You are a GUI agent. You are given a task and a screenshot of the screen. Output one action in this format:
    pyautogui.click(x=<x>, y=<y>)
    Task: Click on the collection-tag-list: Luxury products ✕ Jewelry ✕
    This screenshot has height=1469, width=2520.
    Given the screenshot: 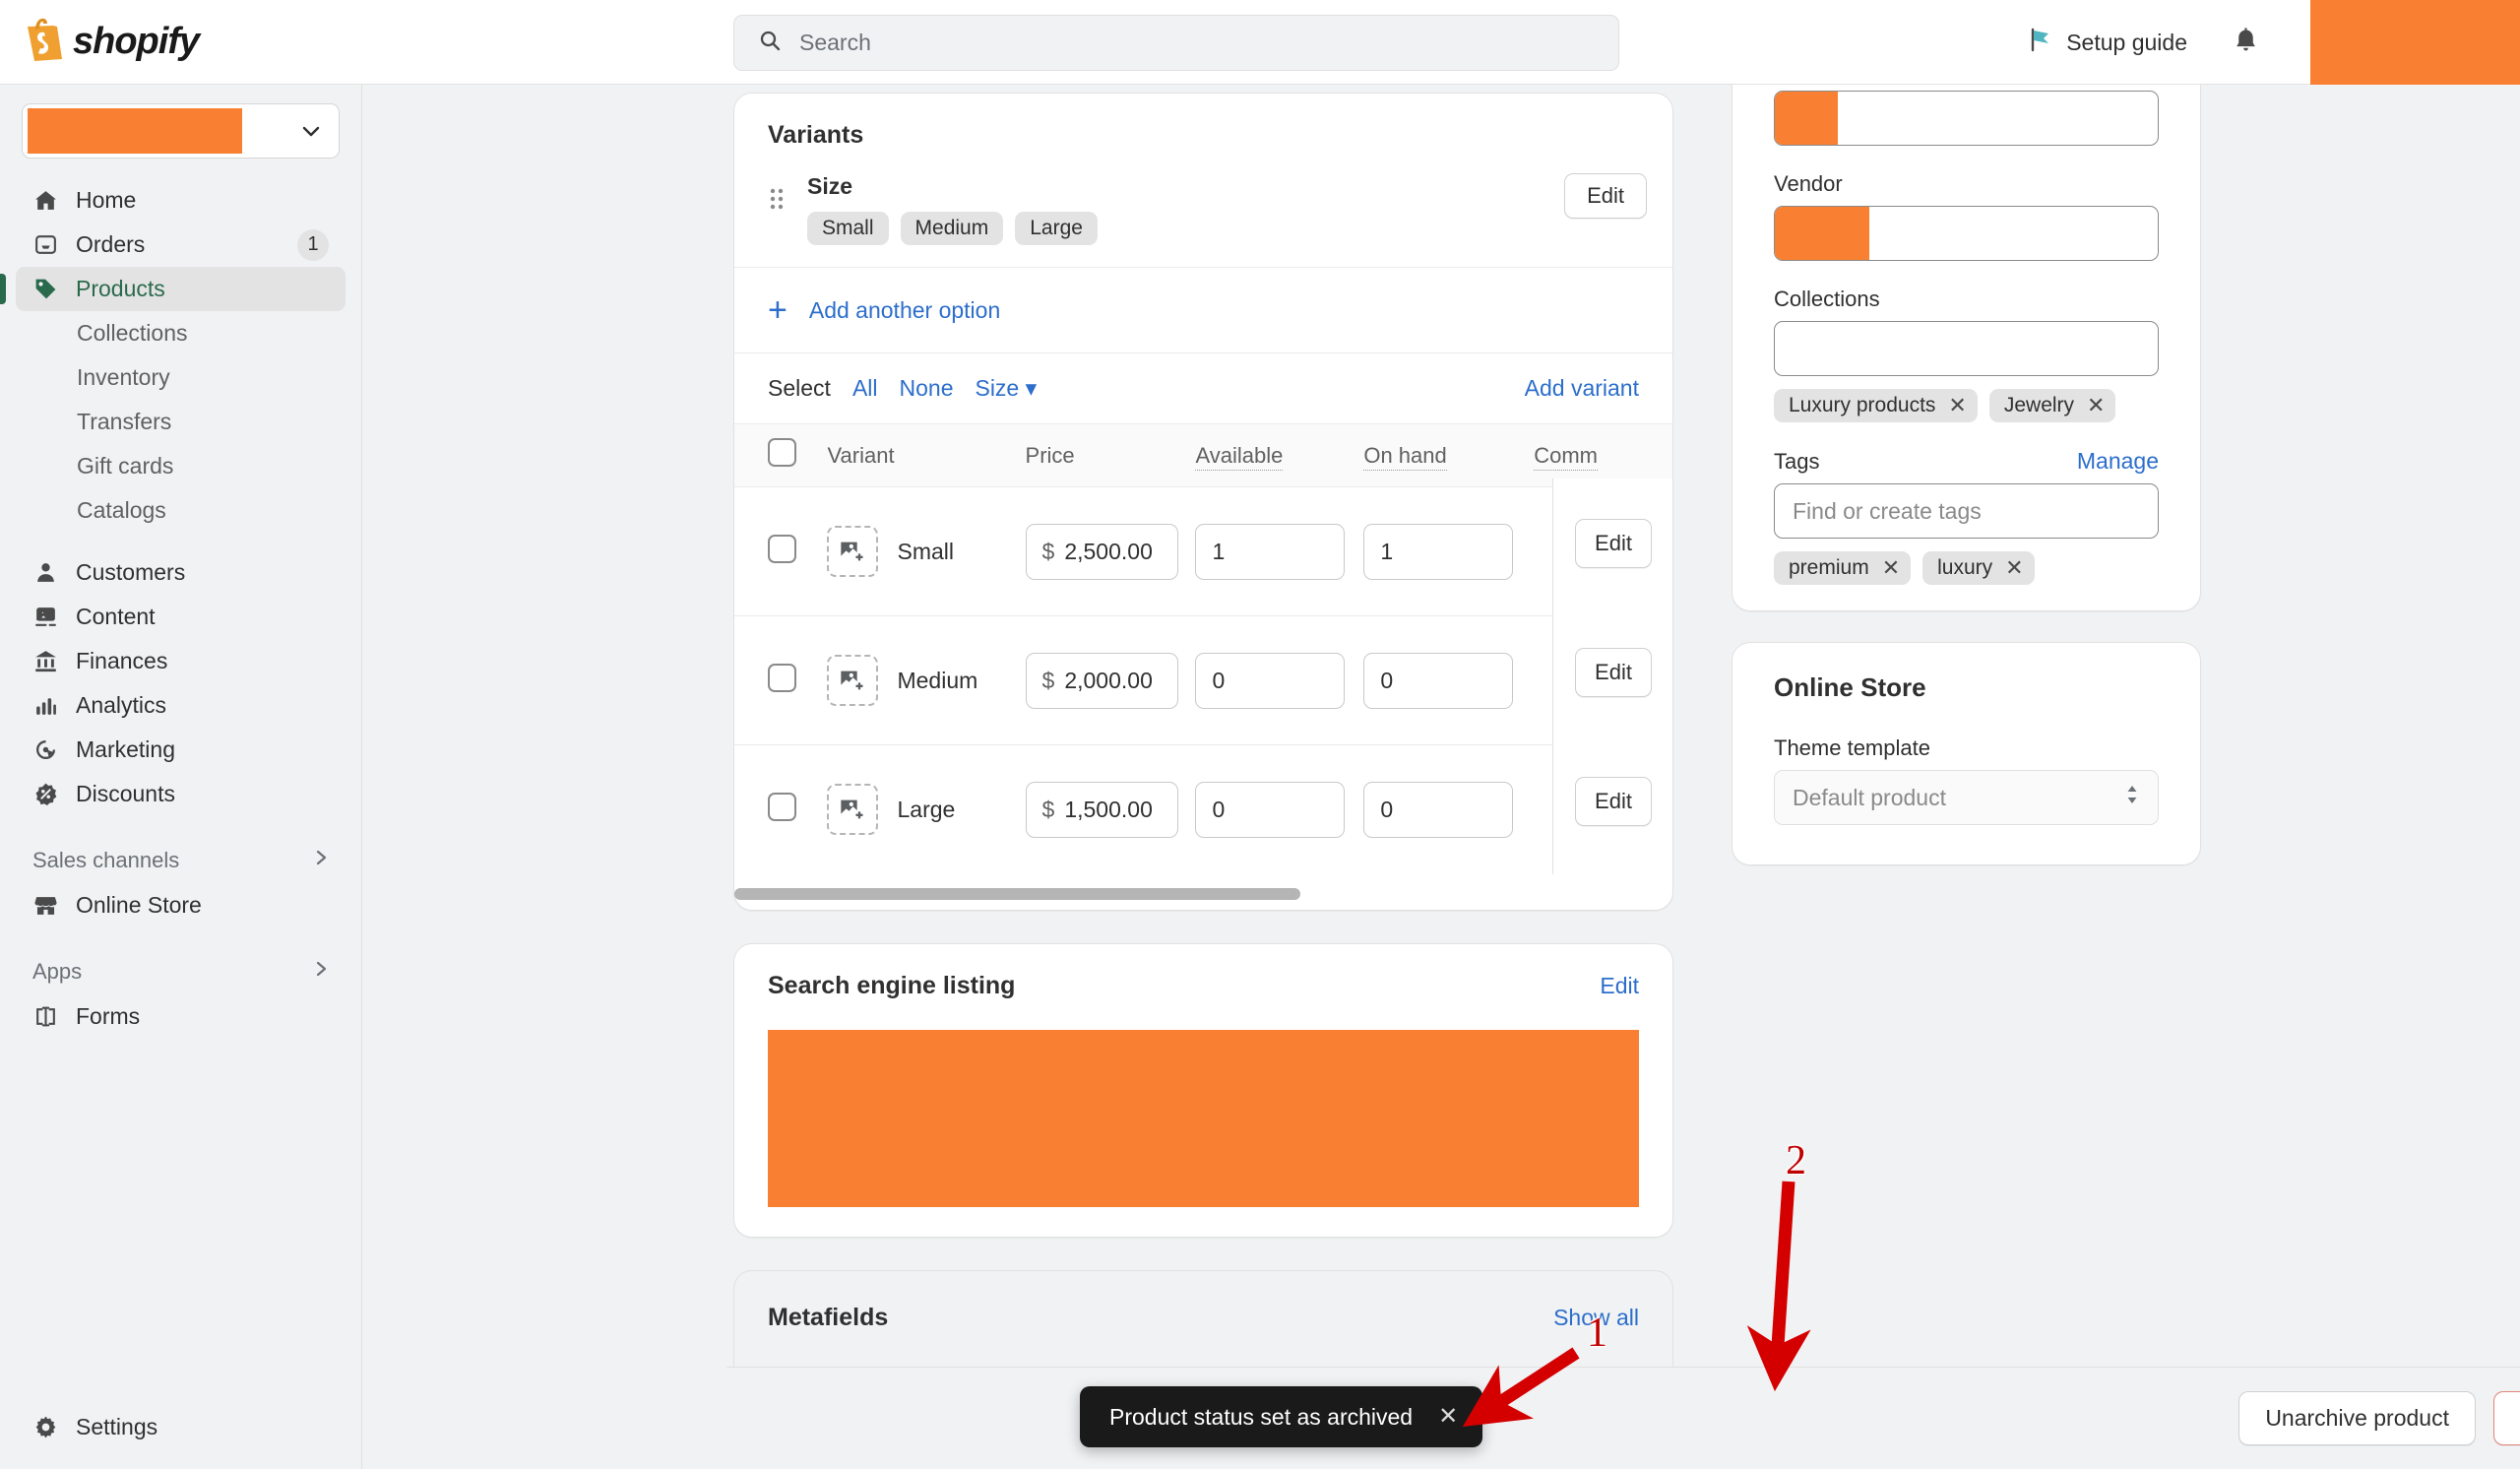 What is the action you would take?
    pyautogui.click(x=1966, y=406)
    